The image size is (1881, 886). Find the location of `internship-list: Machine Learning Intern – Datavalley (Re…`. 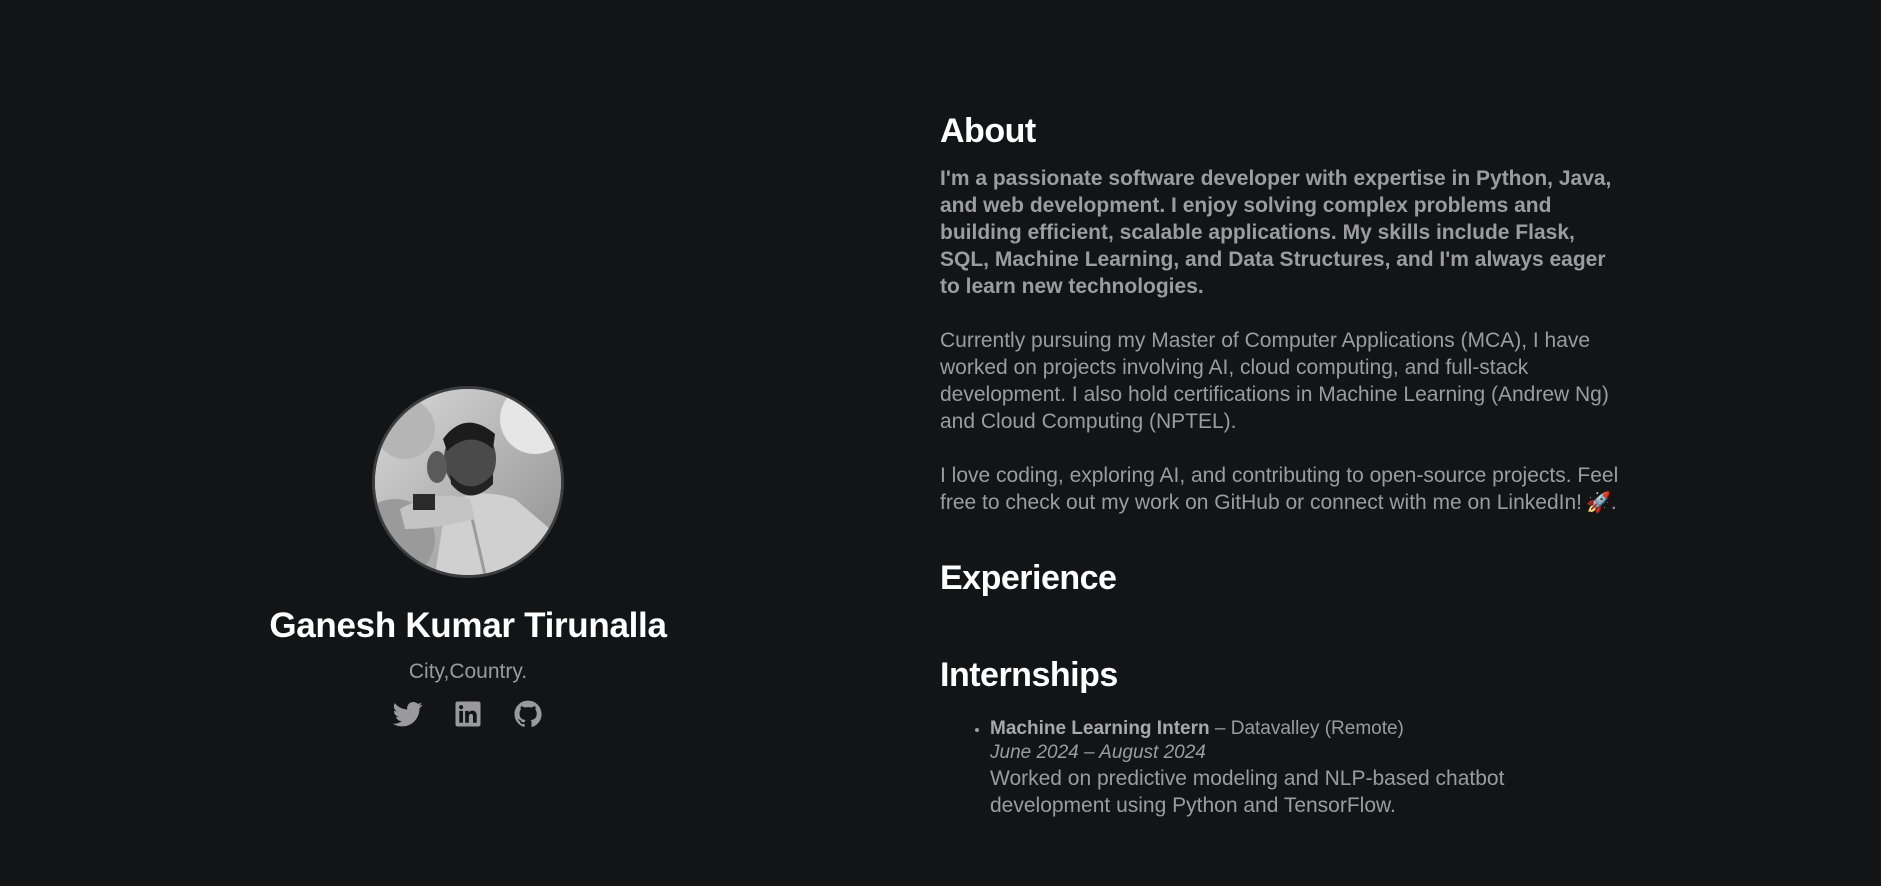

internship-list: Machine Learning Intern – Datavalley (Re… is located at coordinates (1280, 768).